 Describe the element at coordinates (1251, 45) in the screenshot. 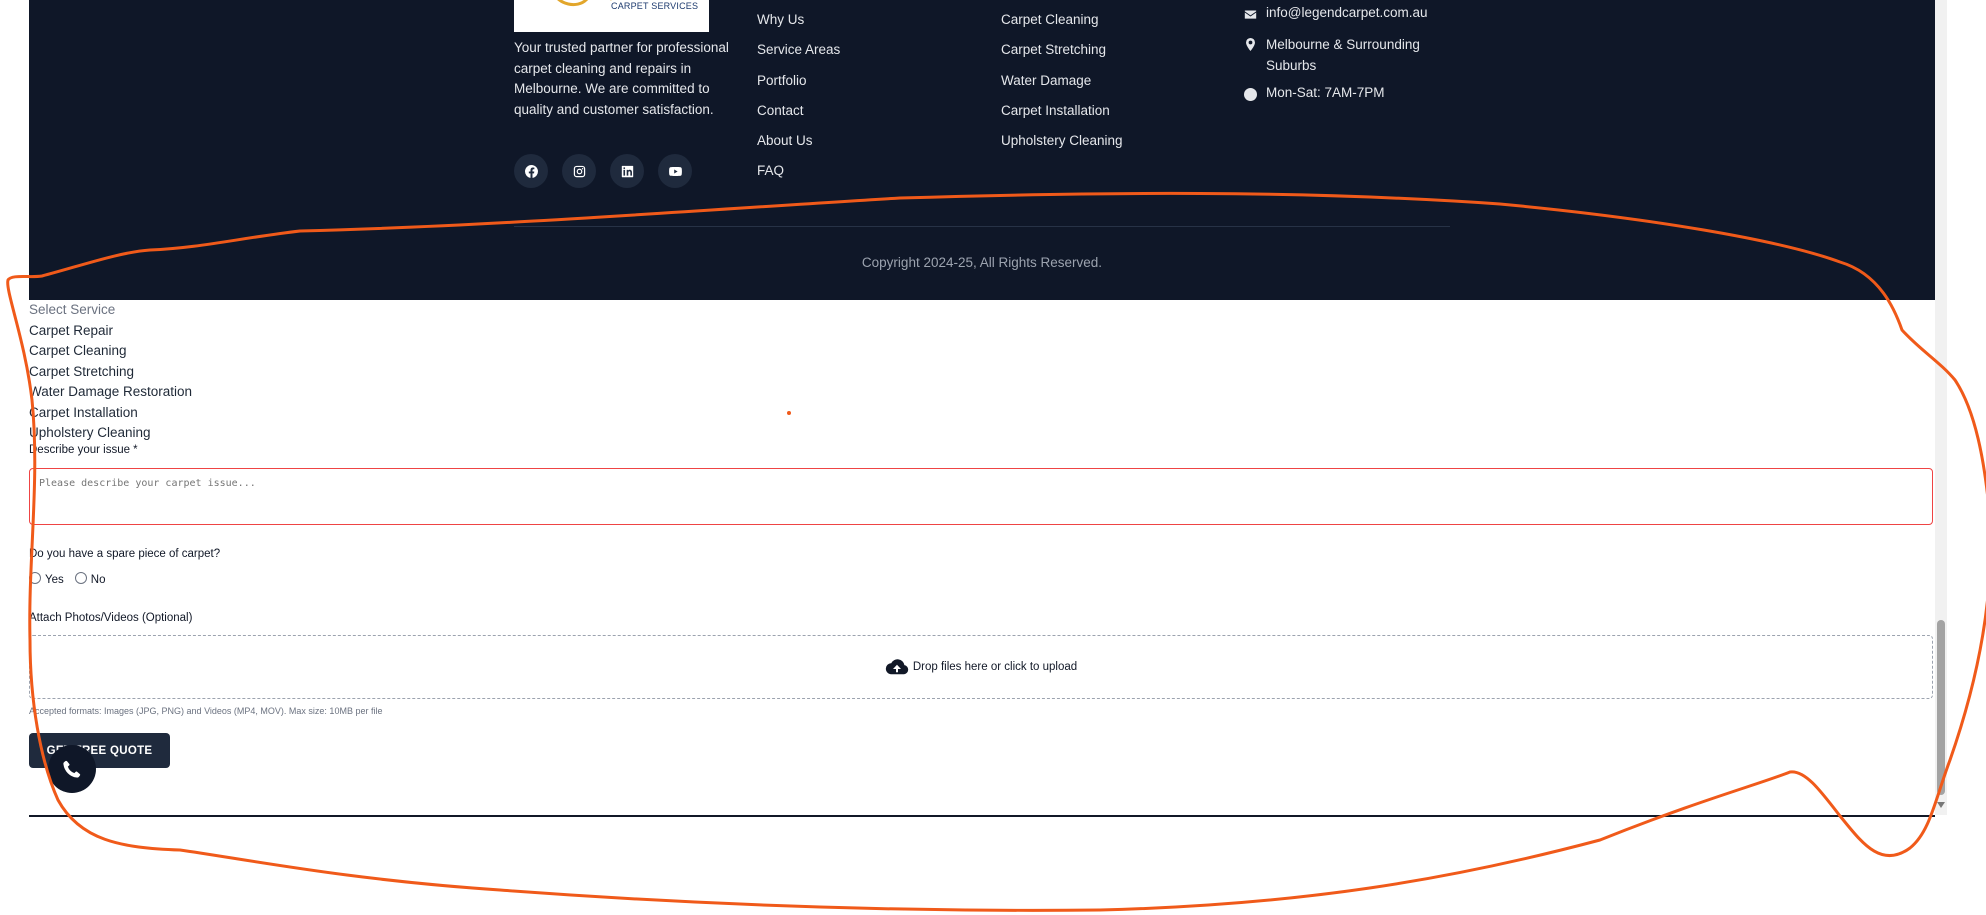

I see `map-pin-icon` at that location.